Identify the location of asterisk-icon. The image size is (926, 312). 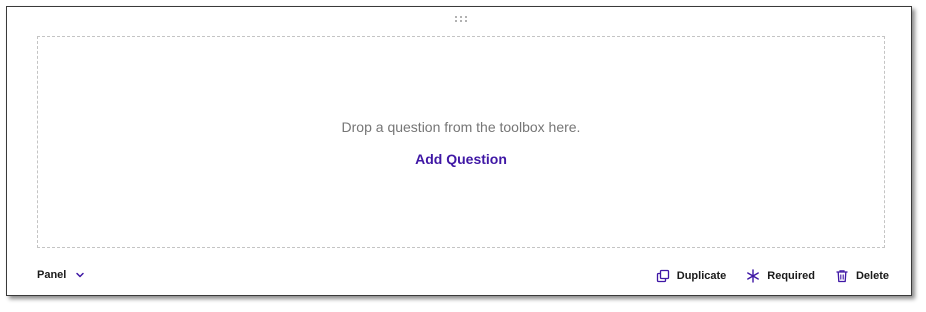
(753, 276).